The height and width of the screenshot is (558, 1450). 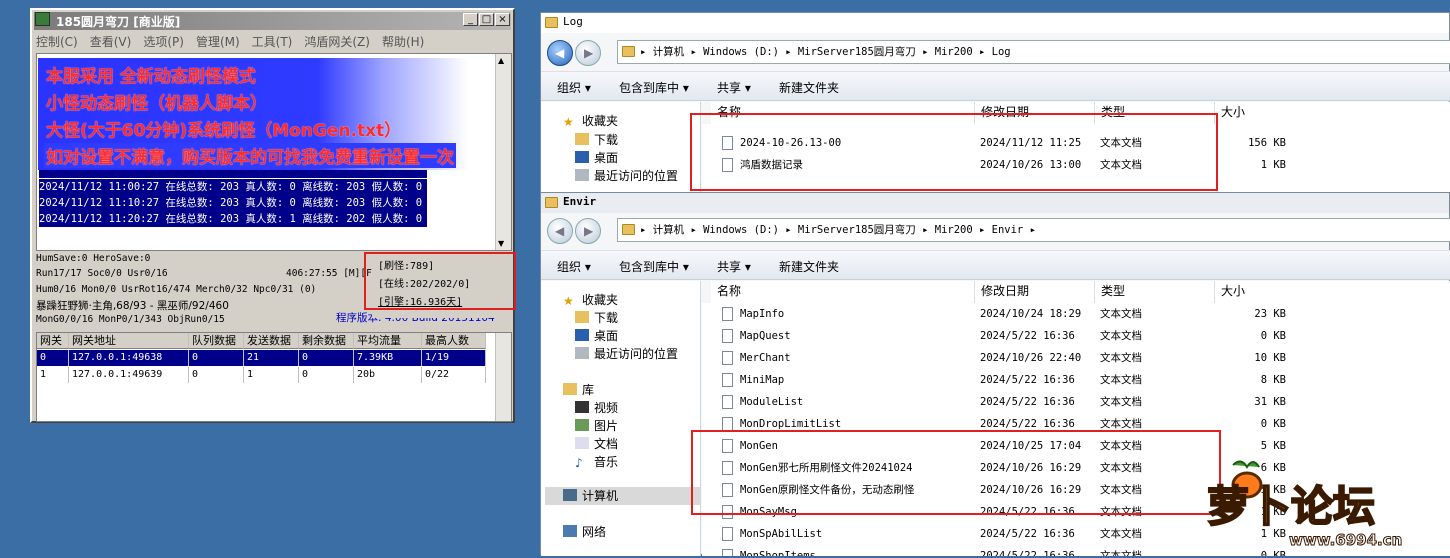 What do you see at coordinates (216, 341) in the screenshot?
I see `column-header: 队列数据` at bounding box center [216, 341].